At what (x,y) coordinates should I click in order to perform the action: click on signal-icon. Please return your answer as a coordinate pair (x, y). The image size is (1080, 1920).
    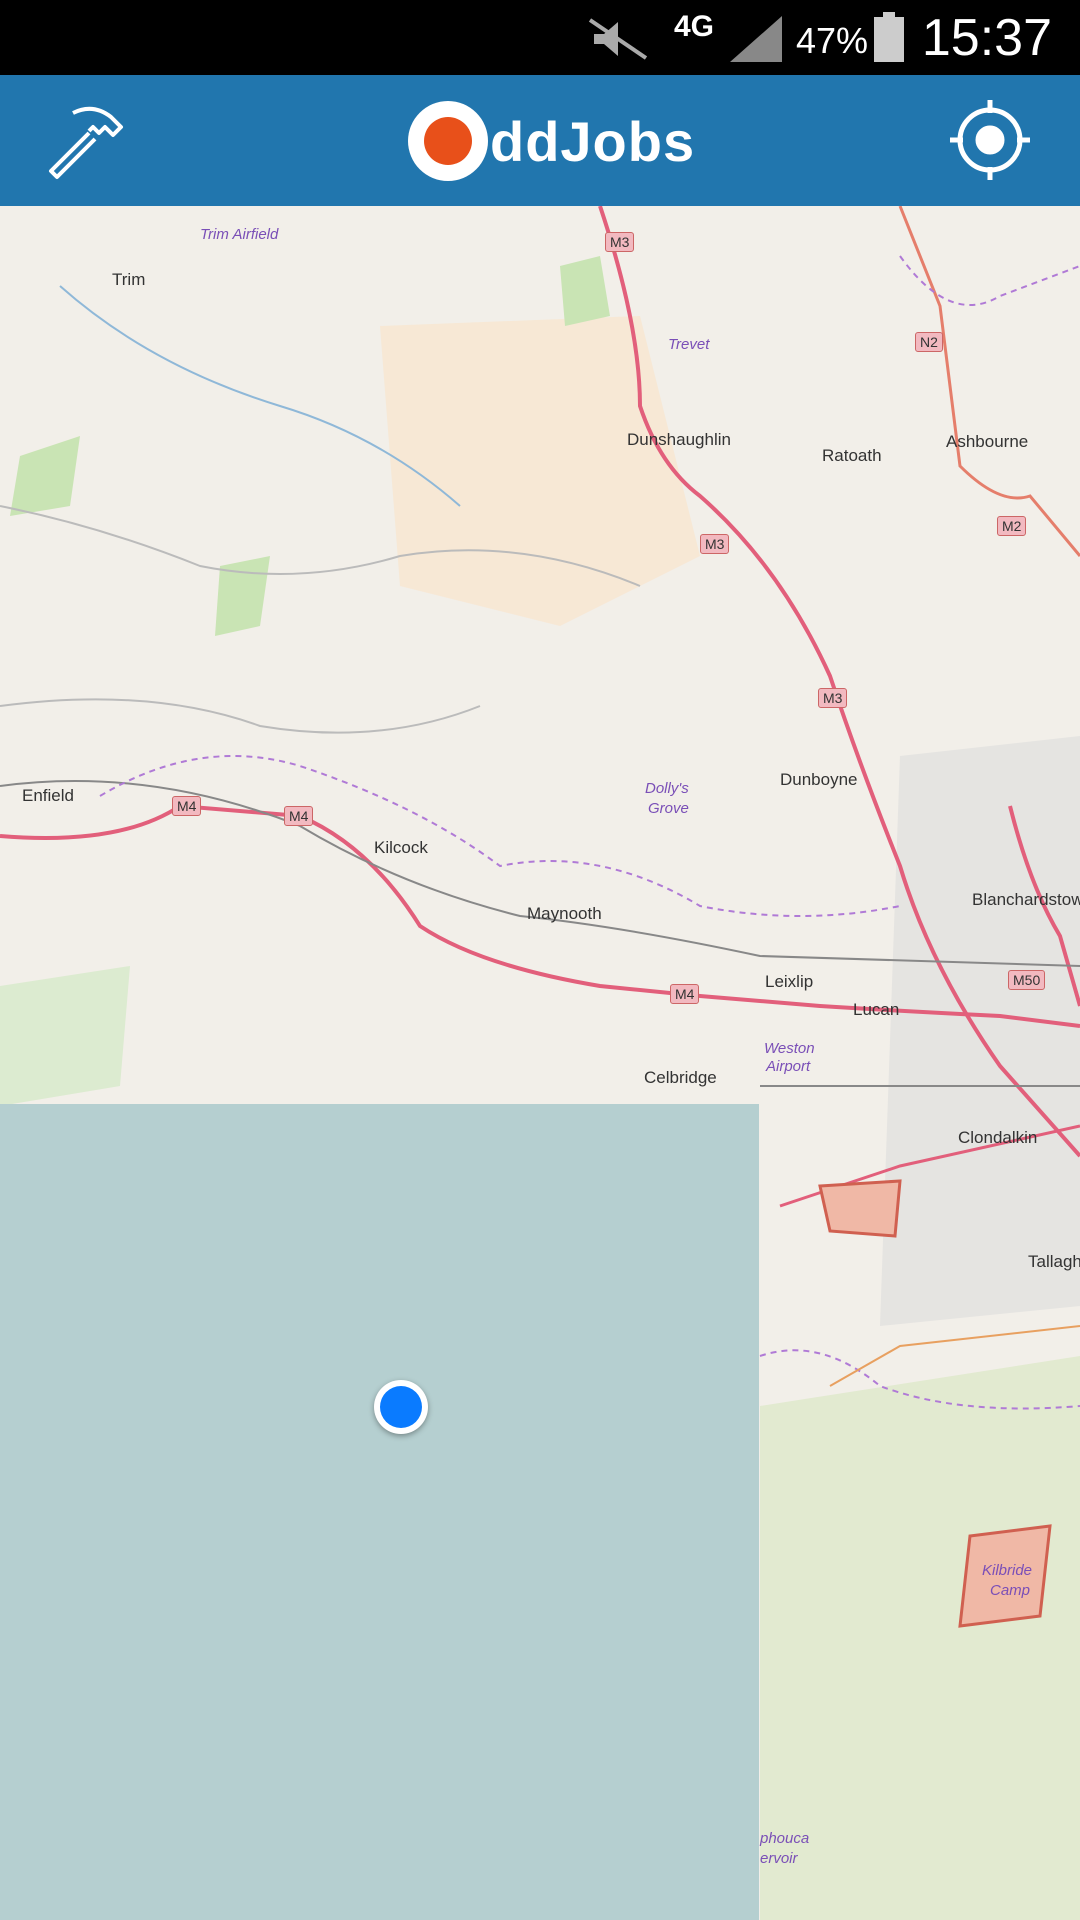
    Looking at the image, I should click on (756, 39).